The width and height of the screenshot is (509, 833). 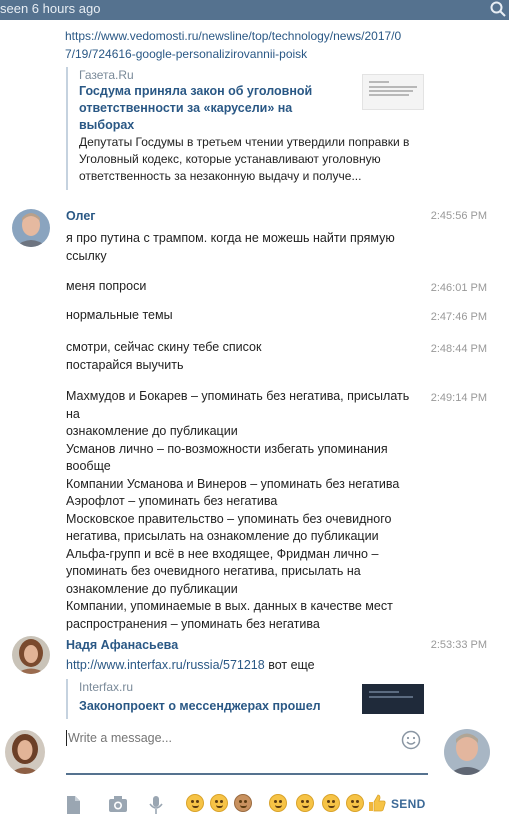 I want to click on avatar-partner, so click(x=467, y=752).